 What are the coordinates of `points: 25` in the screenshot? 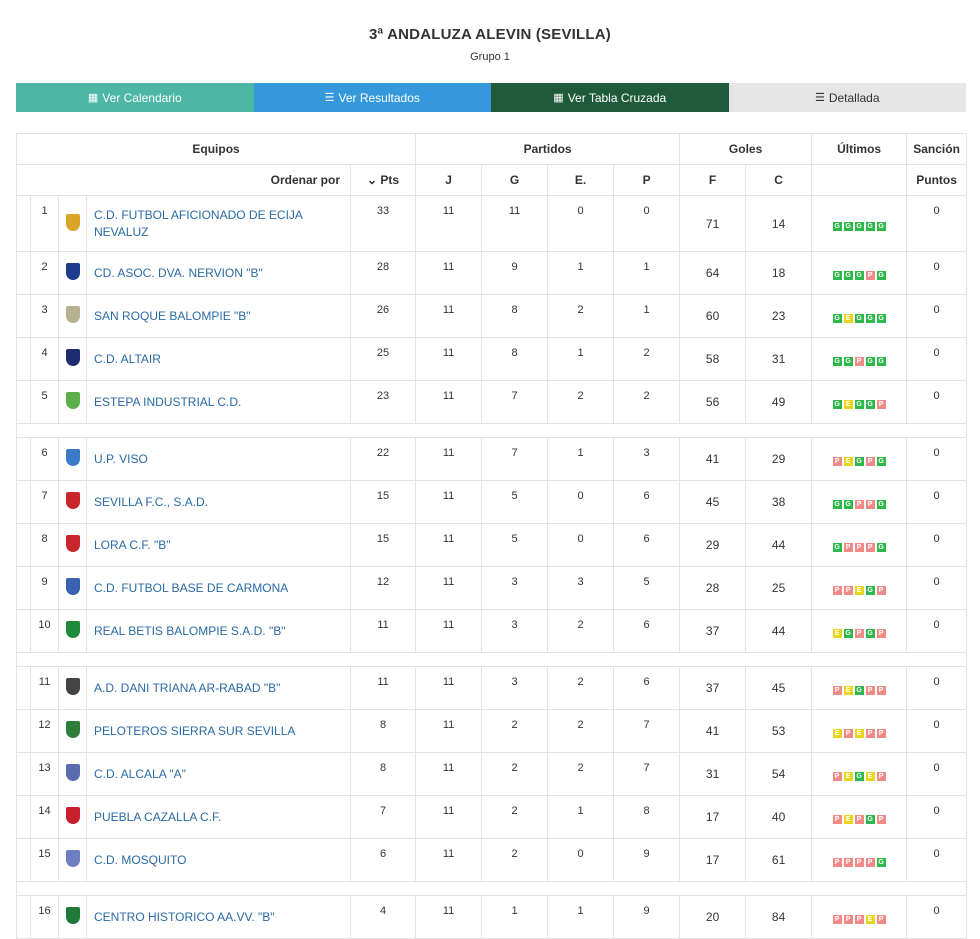 It's located at (383, 359).